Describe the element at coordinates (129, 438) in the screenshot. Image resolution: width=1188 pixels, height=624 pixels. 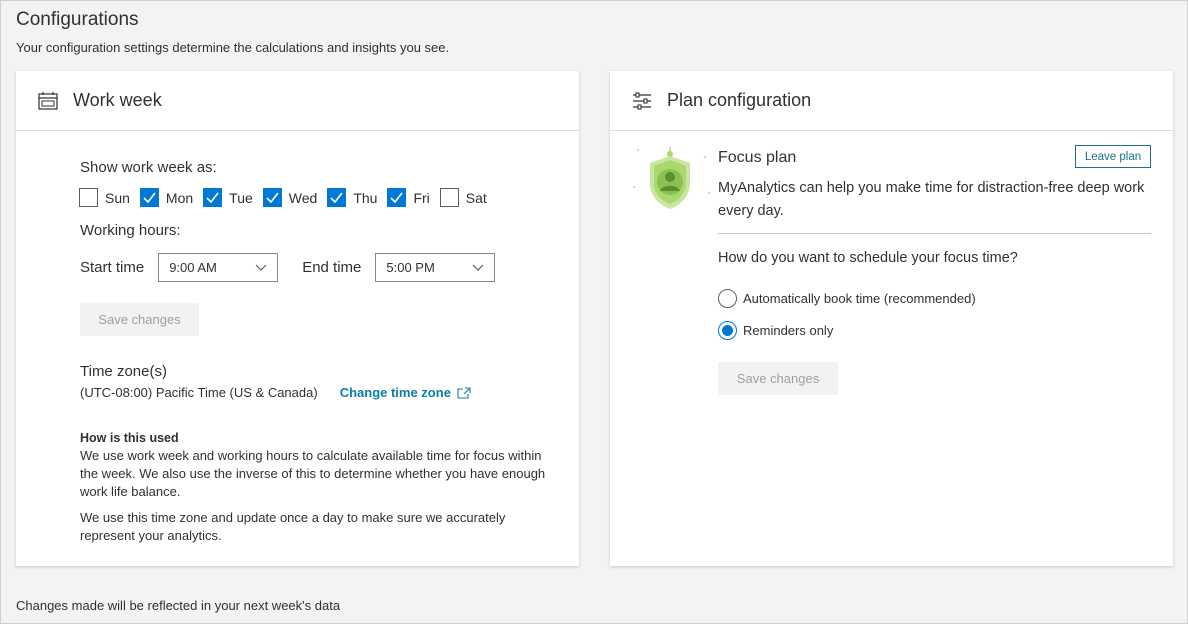
I see `how-used-title: How is this used` at that location.